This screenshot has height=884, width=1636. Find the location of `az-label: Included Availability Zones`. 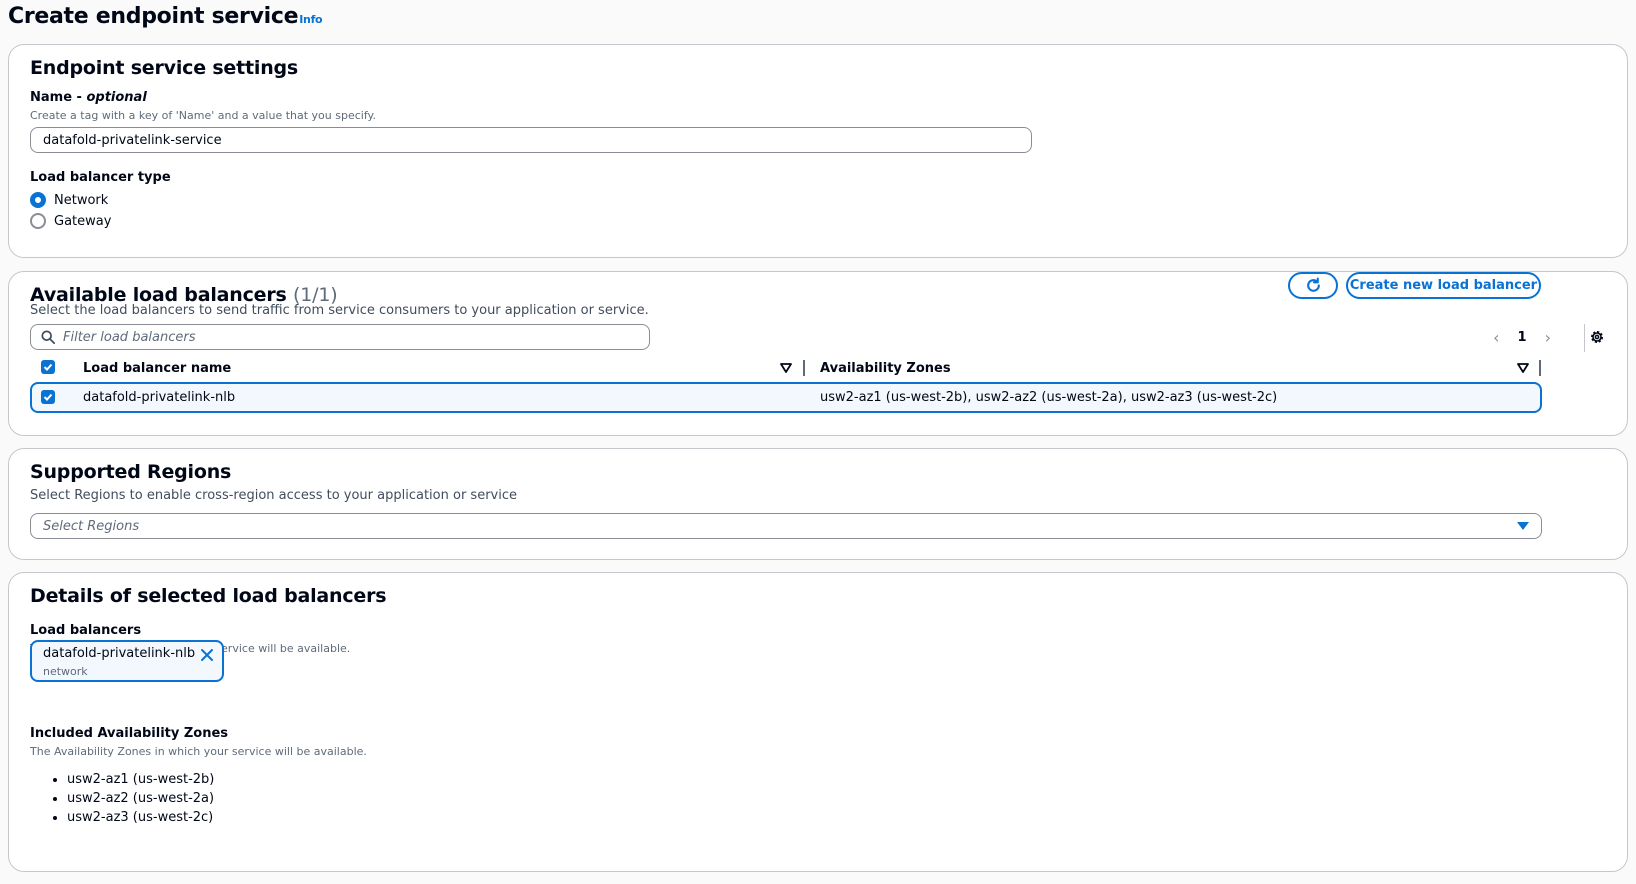

az-label: Included Availability Zones is located at coordinates (129, 733).